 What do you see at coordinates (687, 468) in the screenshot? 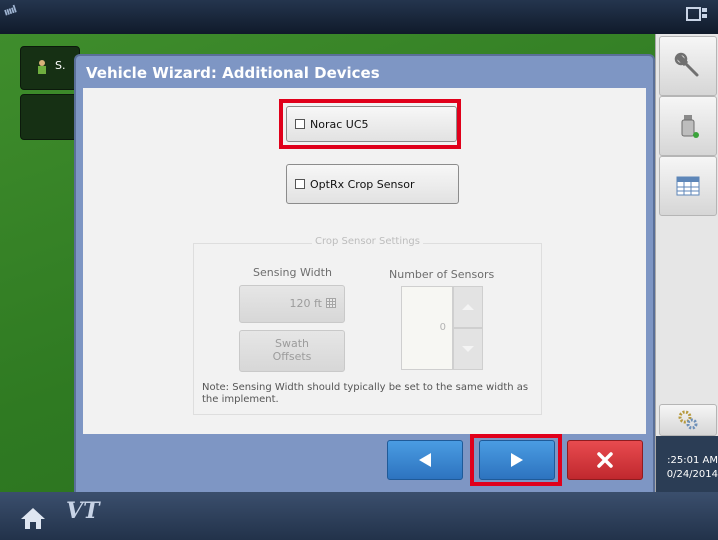
I see `clock-readout: :25:01 AM 0/24/2014` at bounding box center [687, 468].